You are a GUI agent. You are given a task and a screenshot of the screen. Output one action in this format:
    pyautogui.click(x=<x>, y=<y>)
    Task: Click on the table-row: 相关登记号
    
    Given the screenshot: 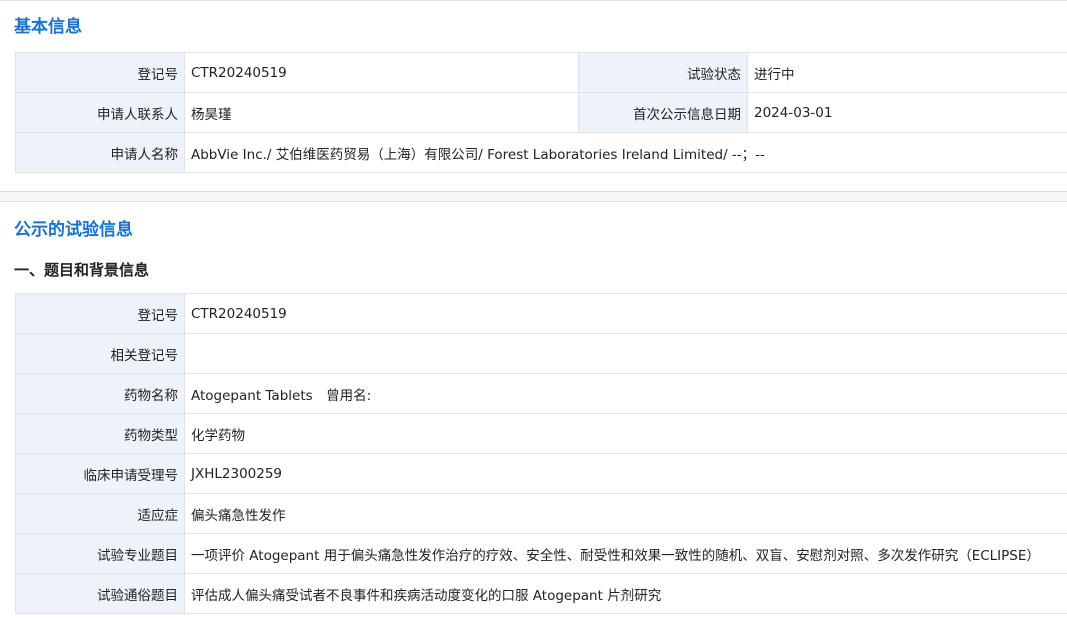 What is the action you would take?
    pyautogui.click(x=541, y=353)
    